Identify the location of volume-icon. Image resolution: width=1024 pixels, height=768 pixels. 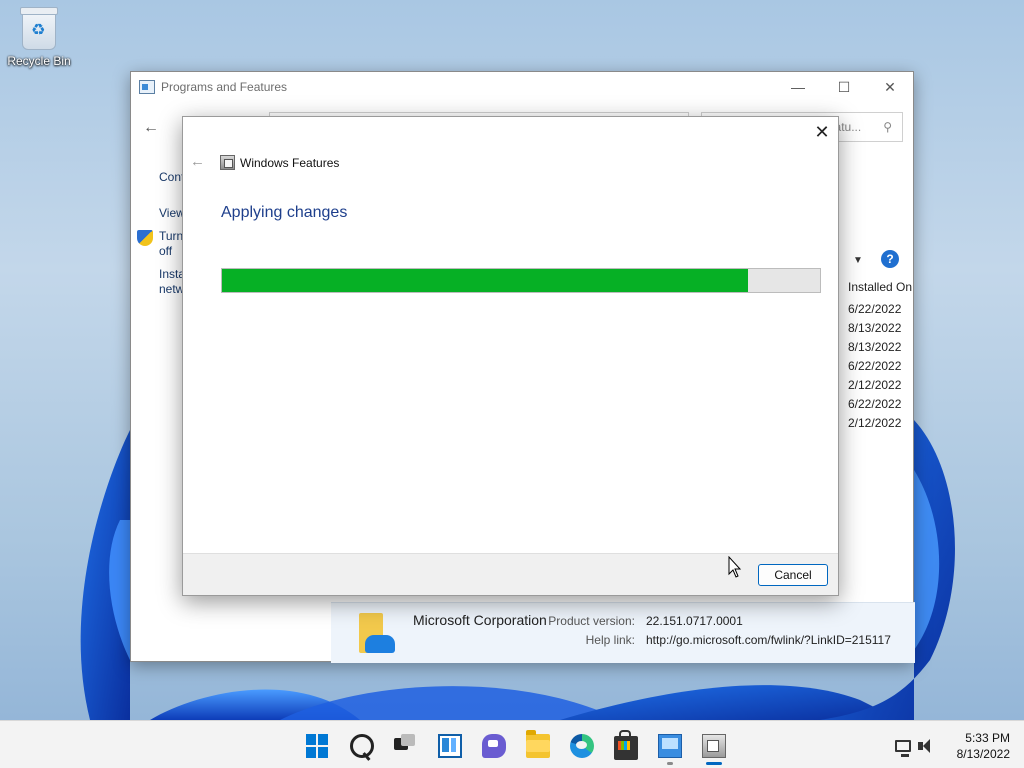
(928, 746).